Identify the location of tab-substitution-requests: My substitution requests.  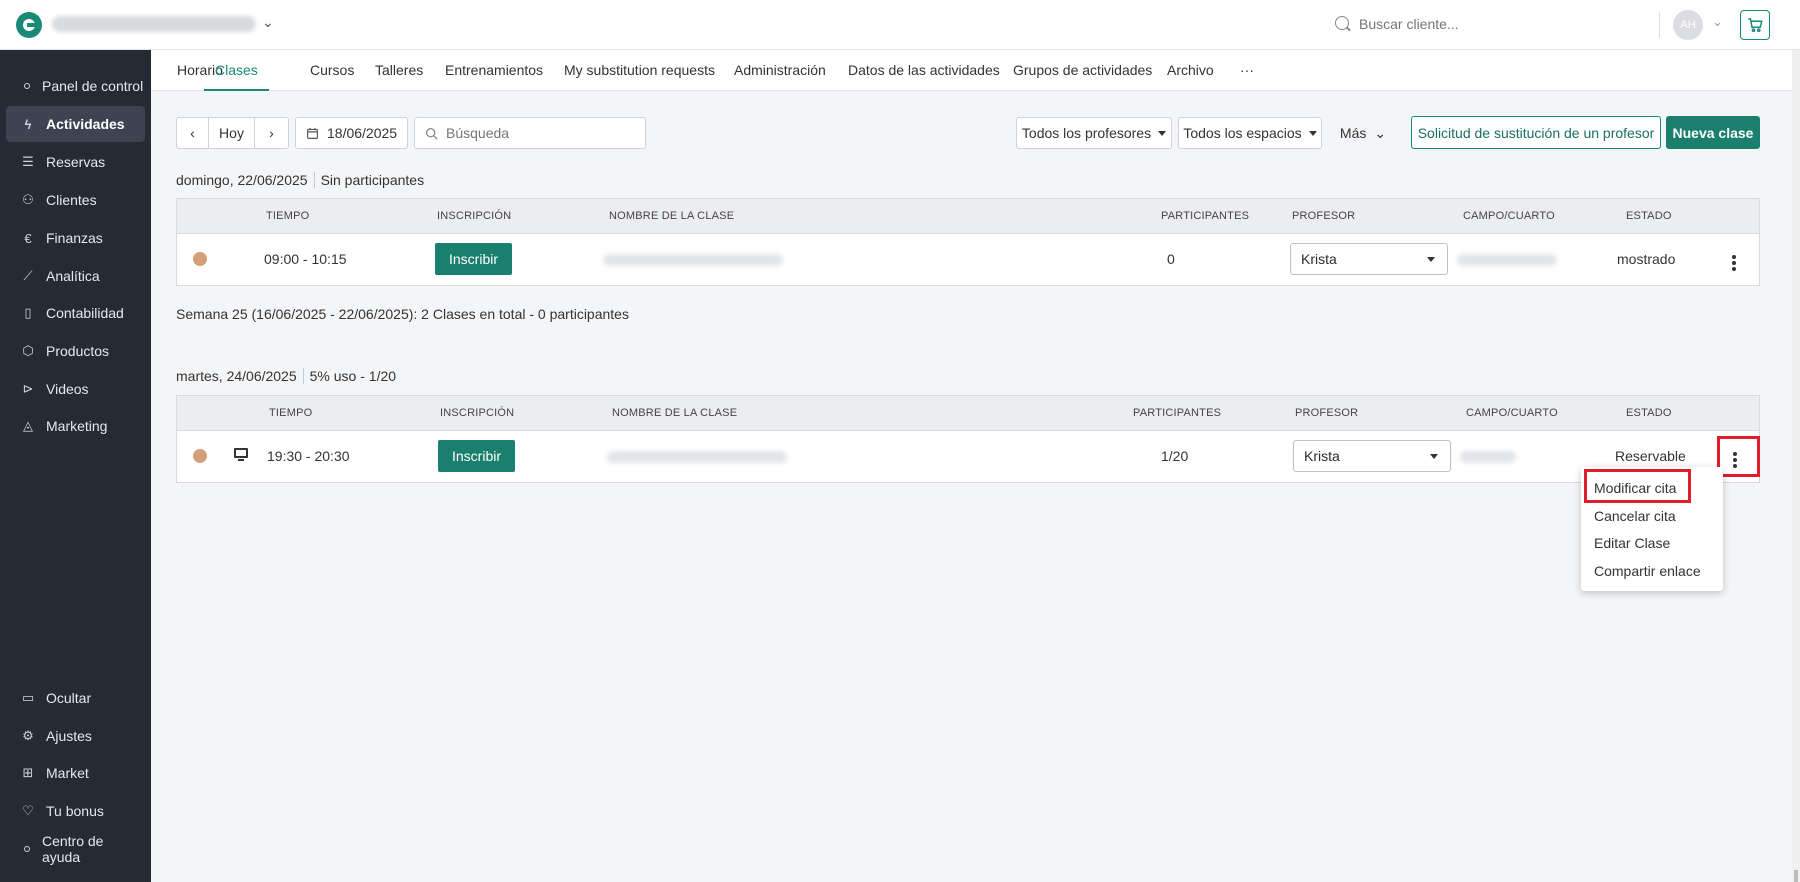
(639, 70).